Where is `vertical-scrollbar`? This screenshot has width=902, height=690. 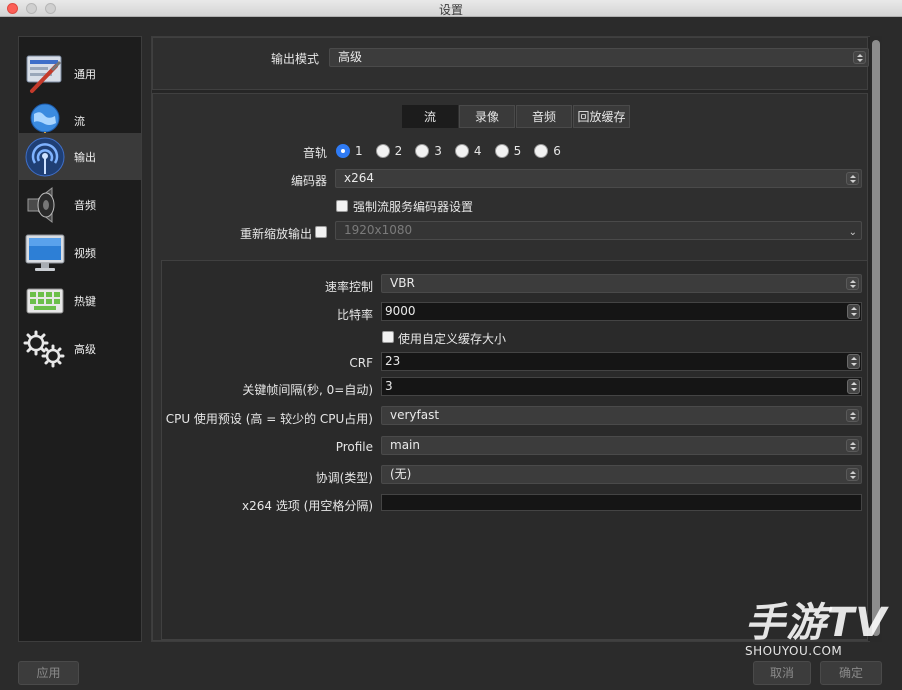
vertical-scrollbar is located at coordinates (876, 339).